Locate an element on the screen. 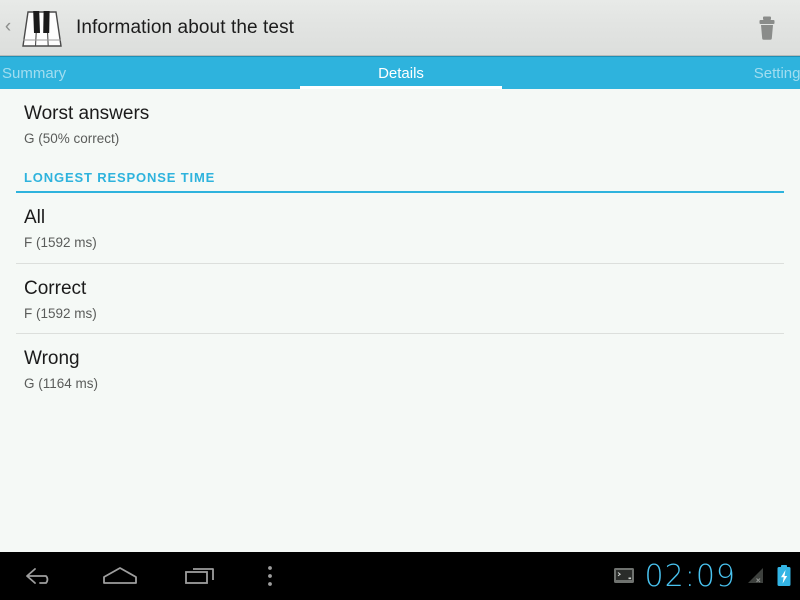 This screenshot has height=600, width=800. monitor-icon is located at coordinates (624, 576).